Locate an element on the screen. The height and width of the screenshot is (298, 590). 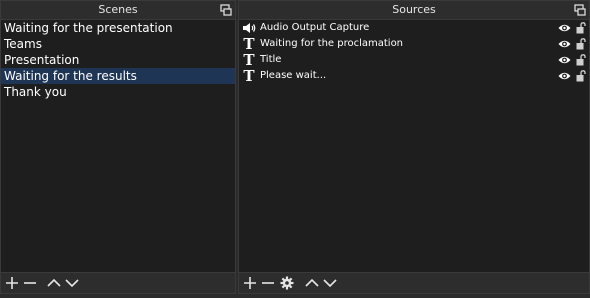
source-item-label: Title is located at coordinates (271, 59).